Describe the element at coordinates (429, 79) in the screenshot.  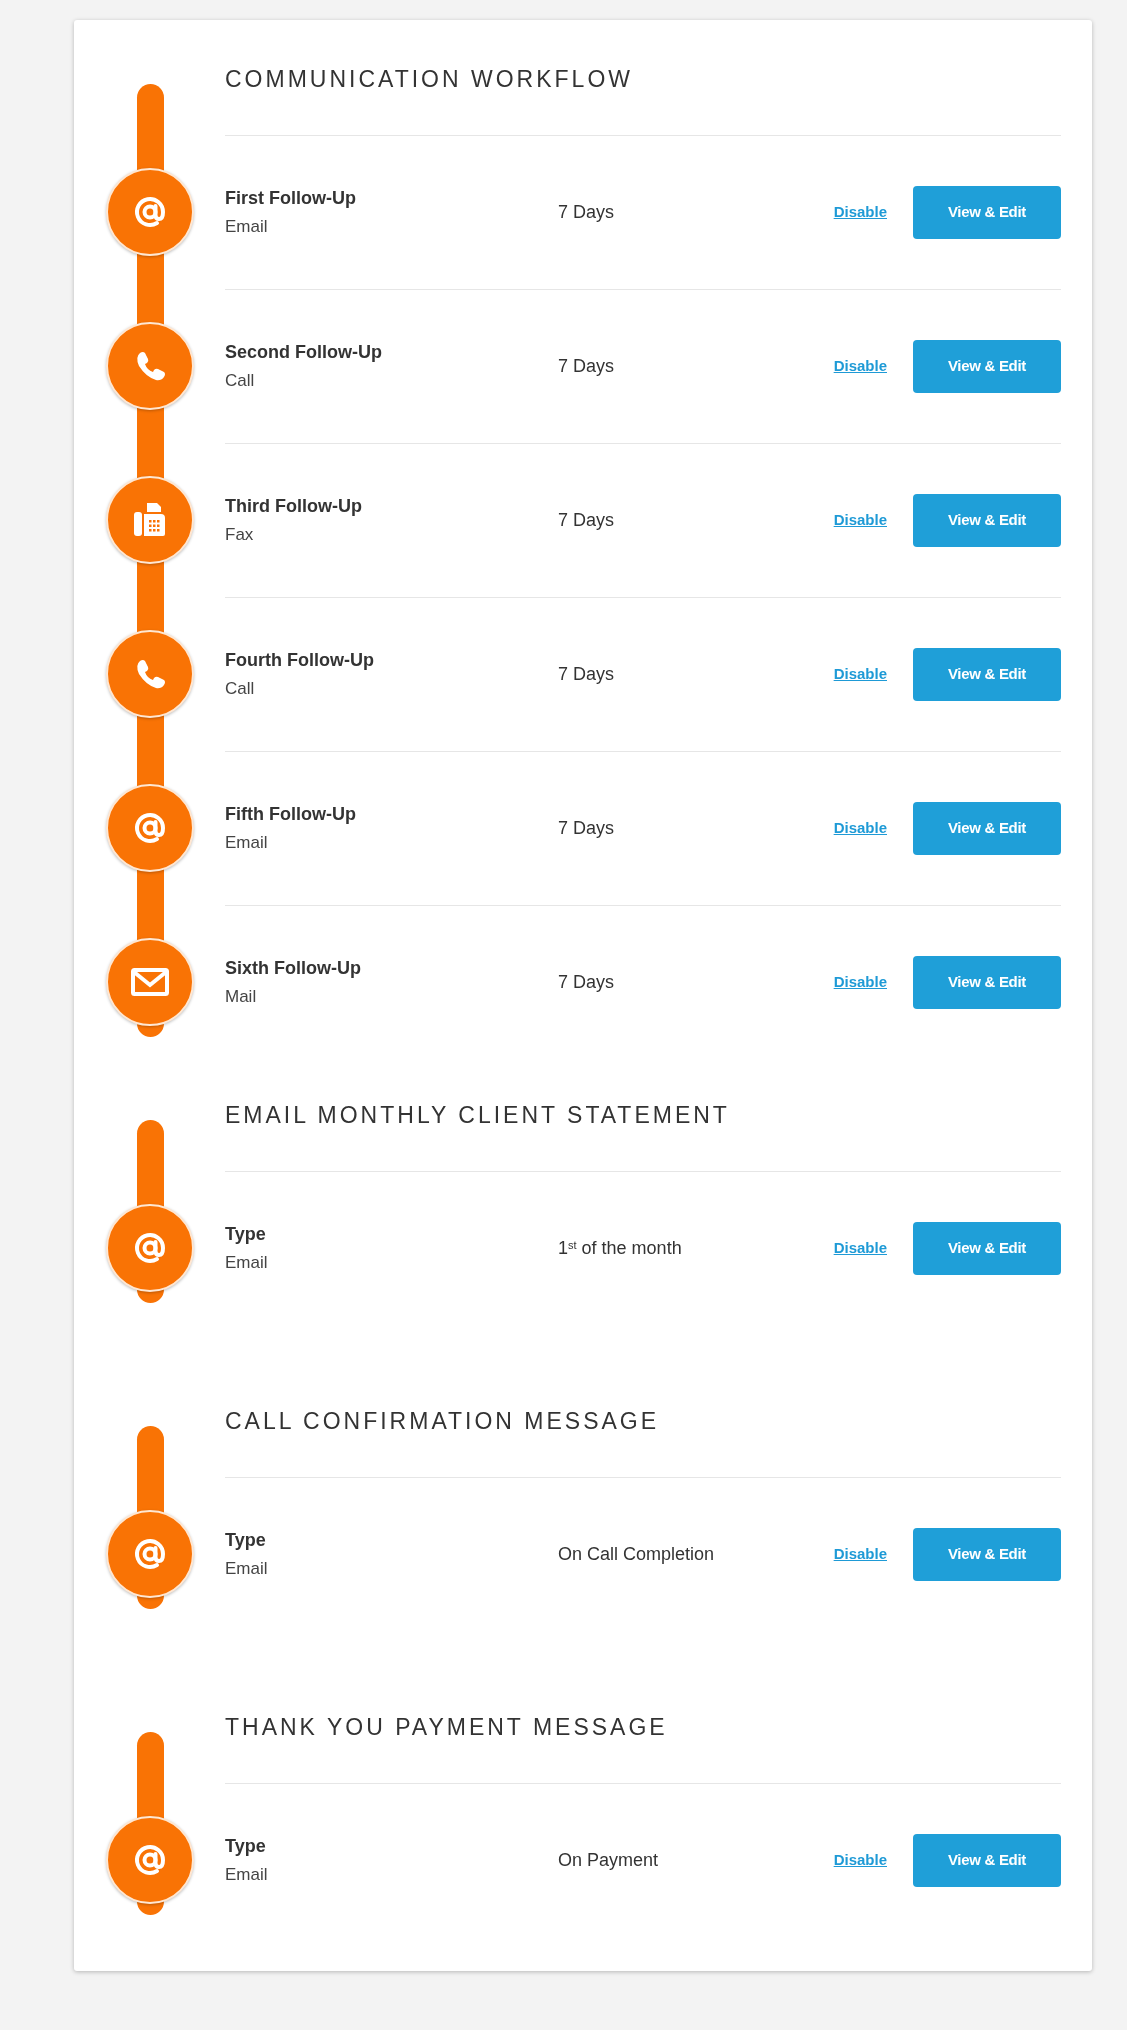
I see `section-heading: COMMUNICATION WORKFLOW` at that location.